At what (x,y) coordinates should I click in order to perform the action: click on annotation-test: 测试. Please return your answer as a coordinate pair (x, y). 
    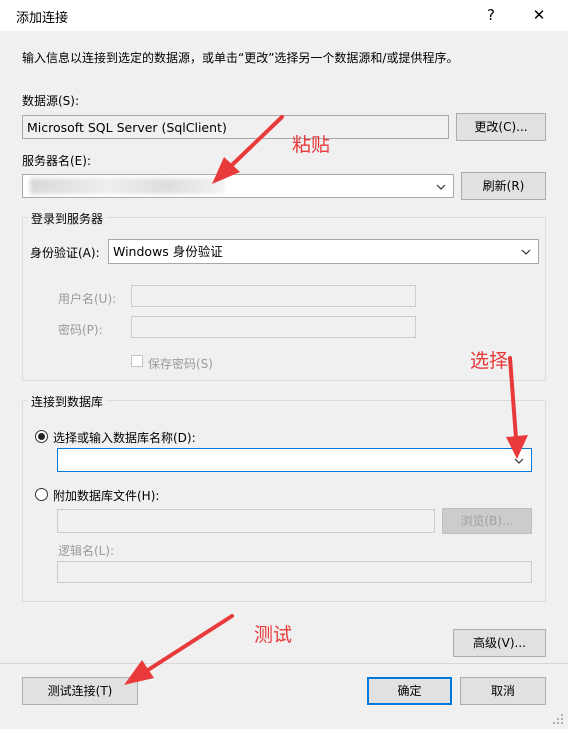
    Looking at the image, I should click on (273, 635).